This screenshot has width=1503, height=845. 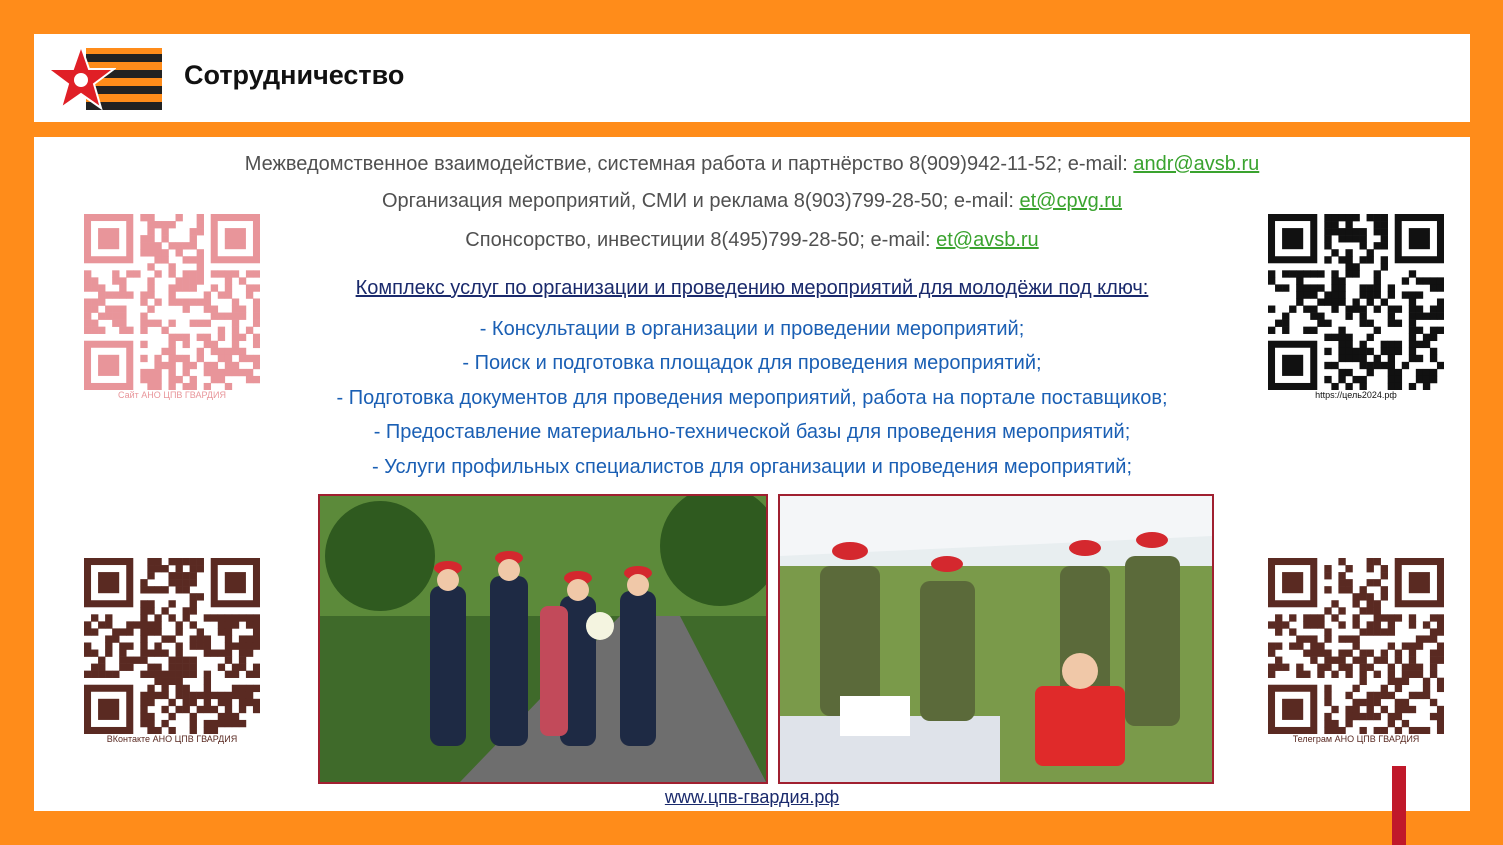 What do you see at coordinates (1070, 201) in the screenshot?
I see `email-link: et@cpvg.ru` at bounding box center [1070, 201].